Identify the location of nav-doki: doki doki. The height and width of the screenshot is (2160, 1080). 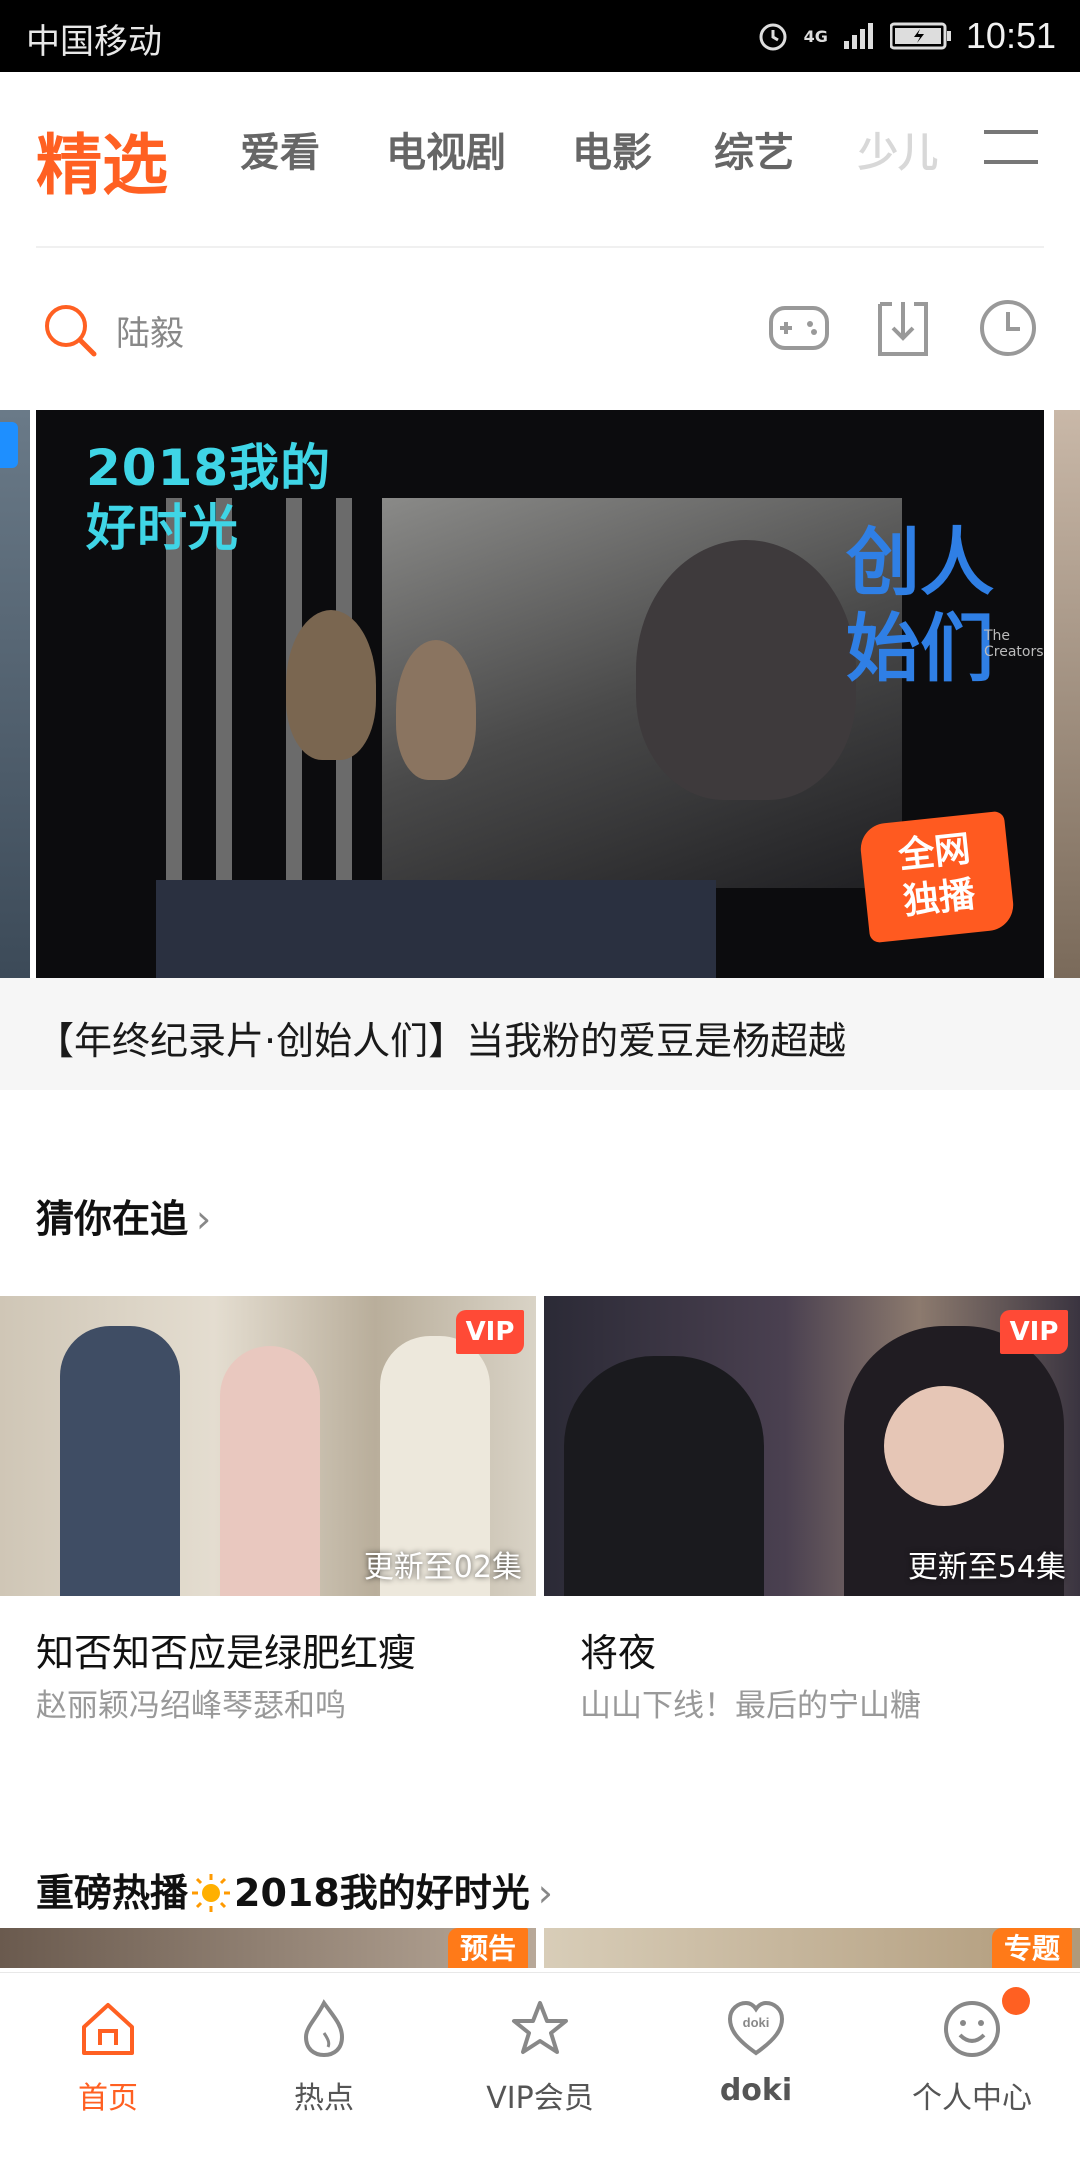
(756, 2066).